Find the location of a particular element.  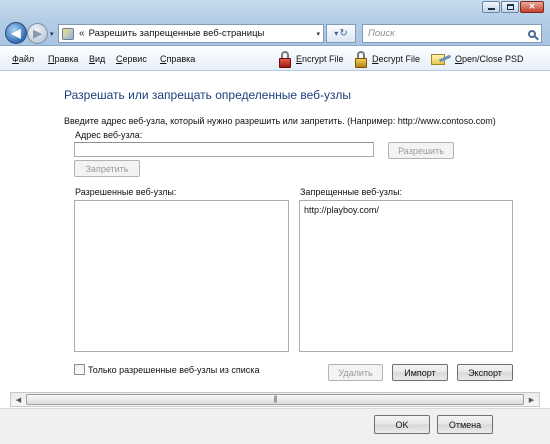

list-item: http://playboy.com/ is located at coordinates (341, 210).